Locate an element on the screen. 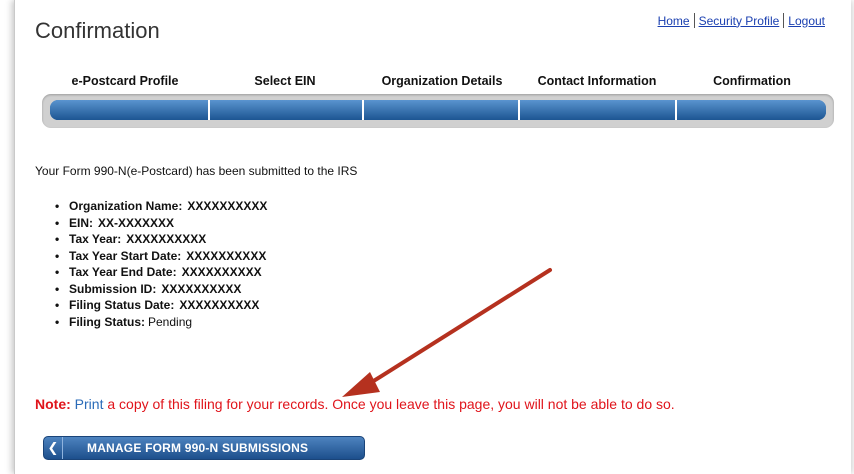 The image size is (854, 474). detail-label: Organization Name: is located at coordinates (126, 206).